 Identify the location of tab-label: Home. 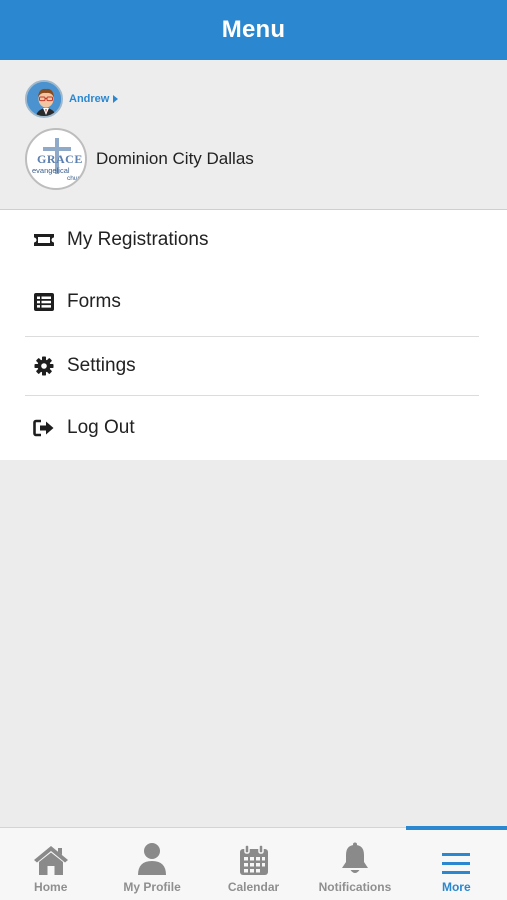
(51, 887).